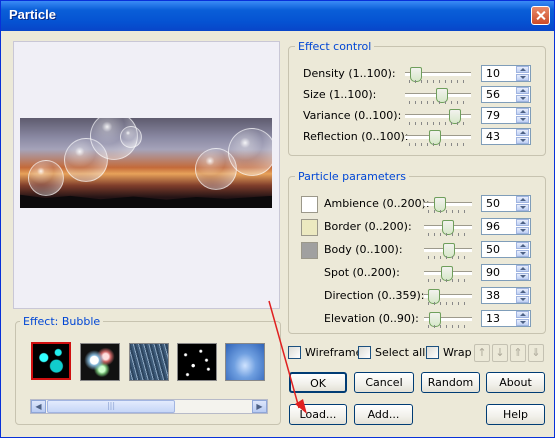 This screenshot has height=438, width=555. Describe the element at coordinates (493, 295) in the screenshot. I see `direction-value: 38` at that location.